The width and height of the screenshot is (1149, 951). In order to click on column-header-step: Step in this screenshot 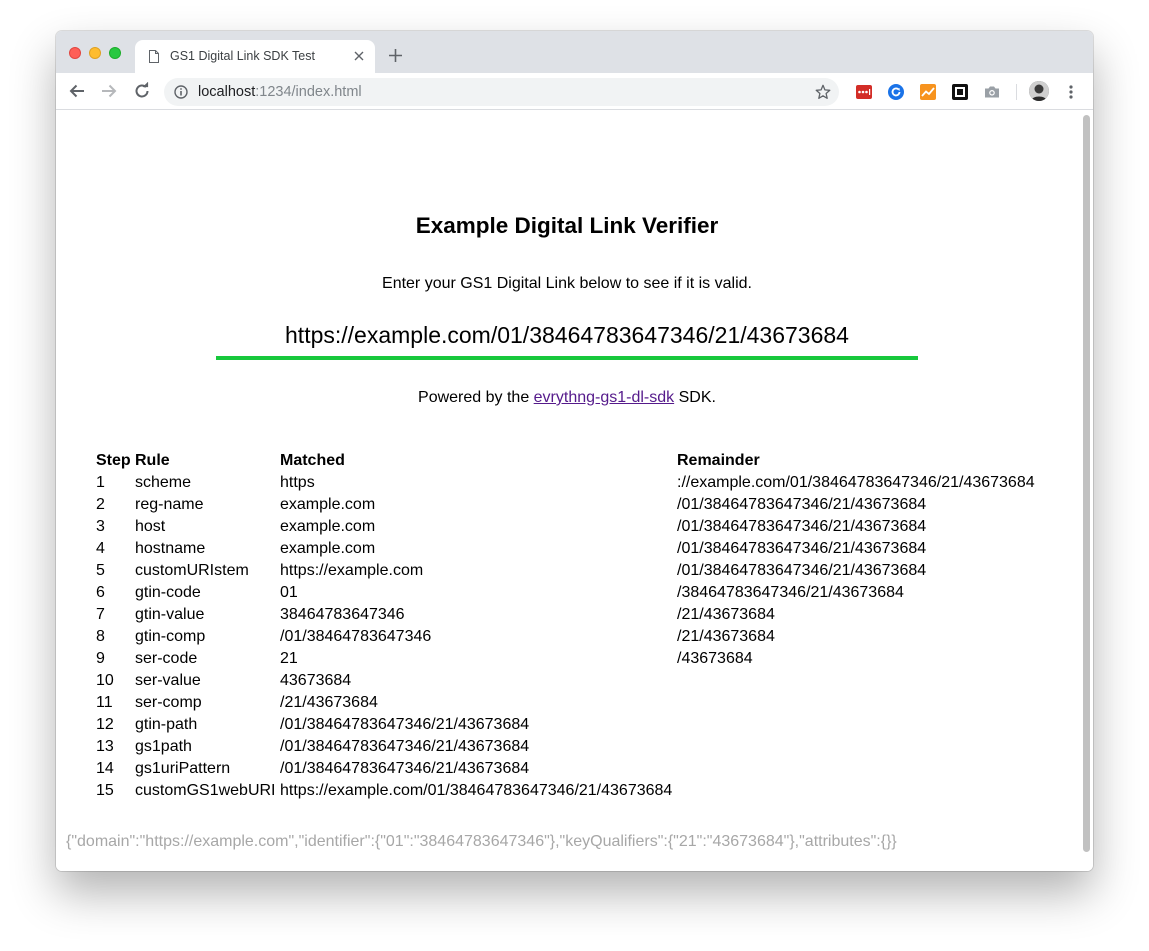, I will do `click(113, 460)`.